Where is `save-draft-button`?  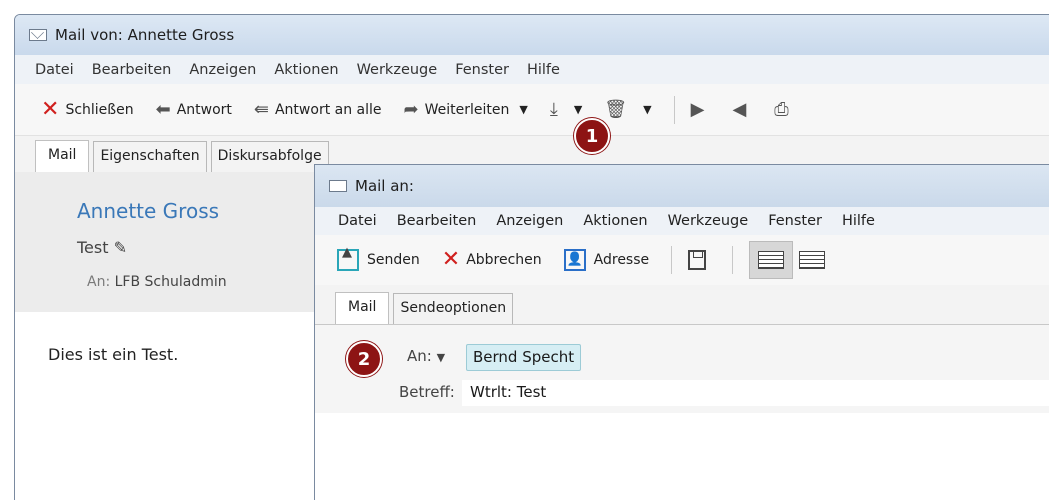
save-draft-button is located at coordinates (699, 260).